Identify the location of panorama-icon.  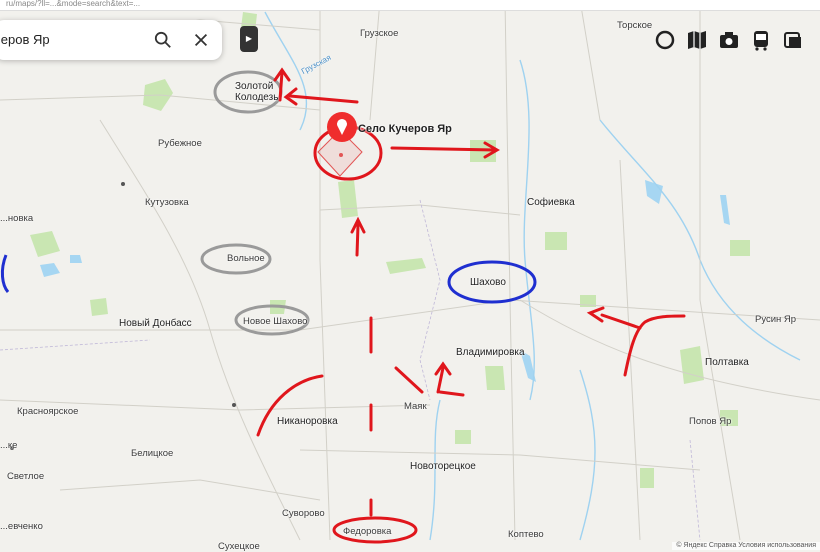
(793, 40).